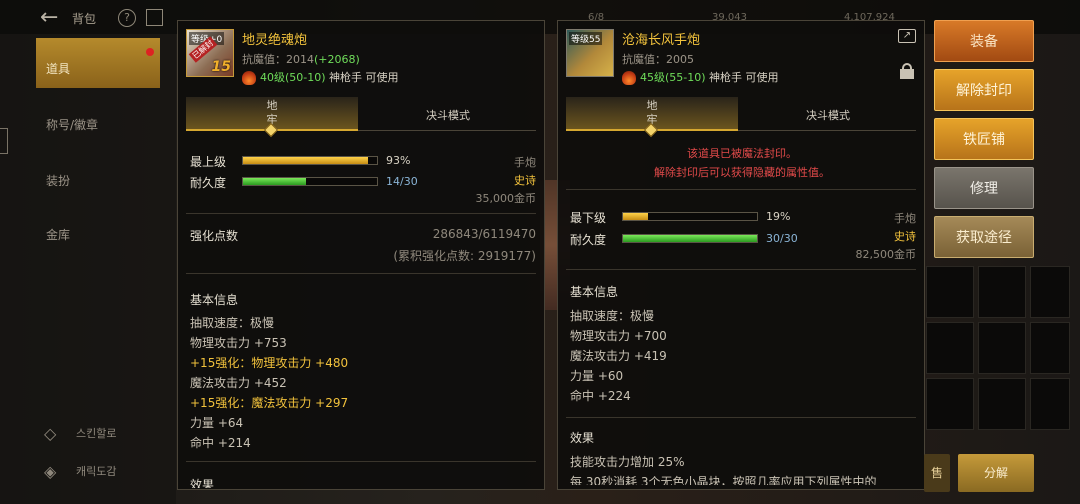  I want to click on grade-label: 最下级, so click(588, 218).